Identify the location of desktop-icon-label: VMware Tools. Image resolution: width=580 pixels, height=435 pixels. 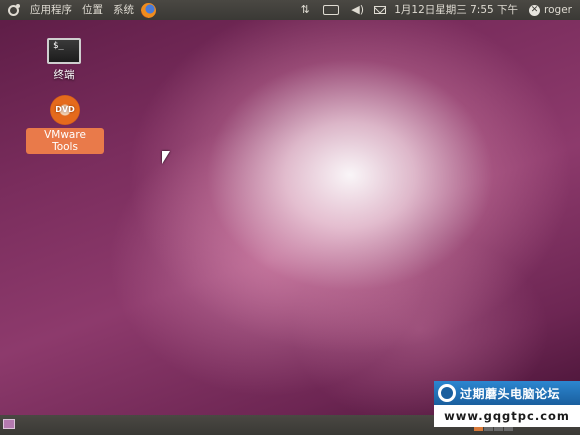
(65, 141).